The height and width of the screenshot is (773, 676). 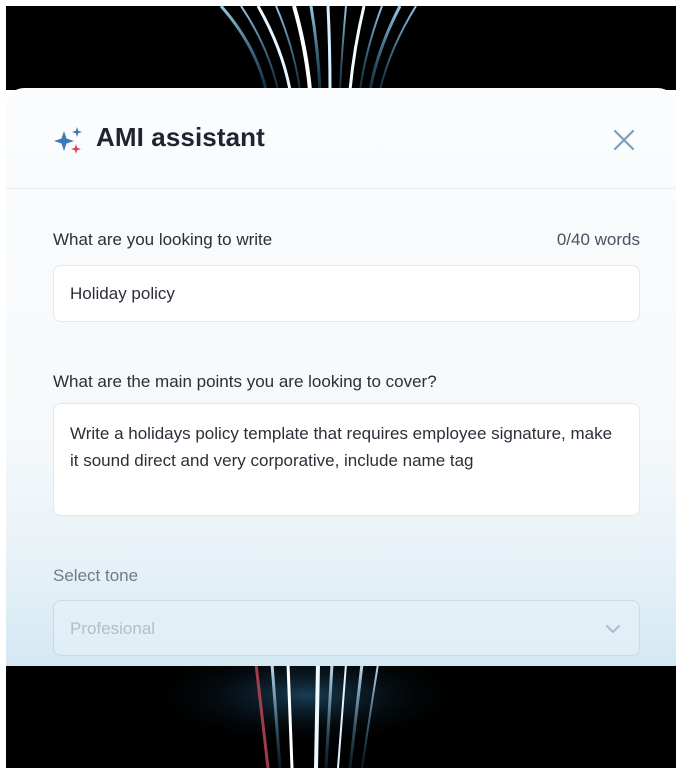 I want to click on write-input, so click(x=346, y=293).